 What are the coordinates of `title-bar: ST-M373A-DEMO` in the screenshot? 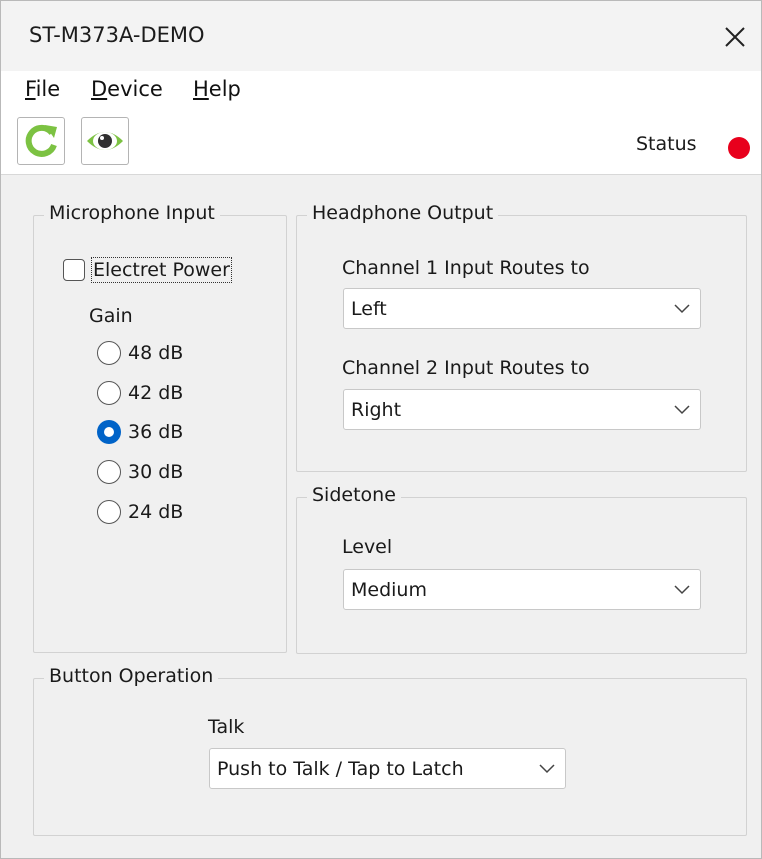 It's located at (381, 36).